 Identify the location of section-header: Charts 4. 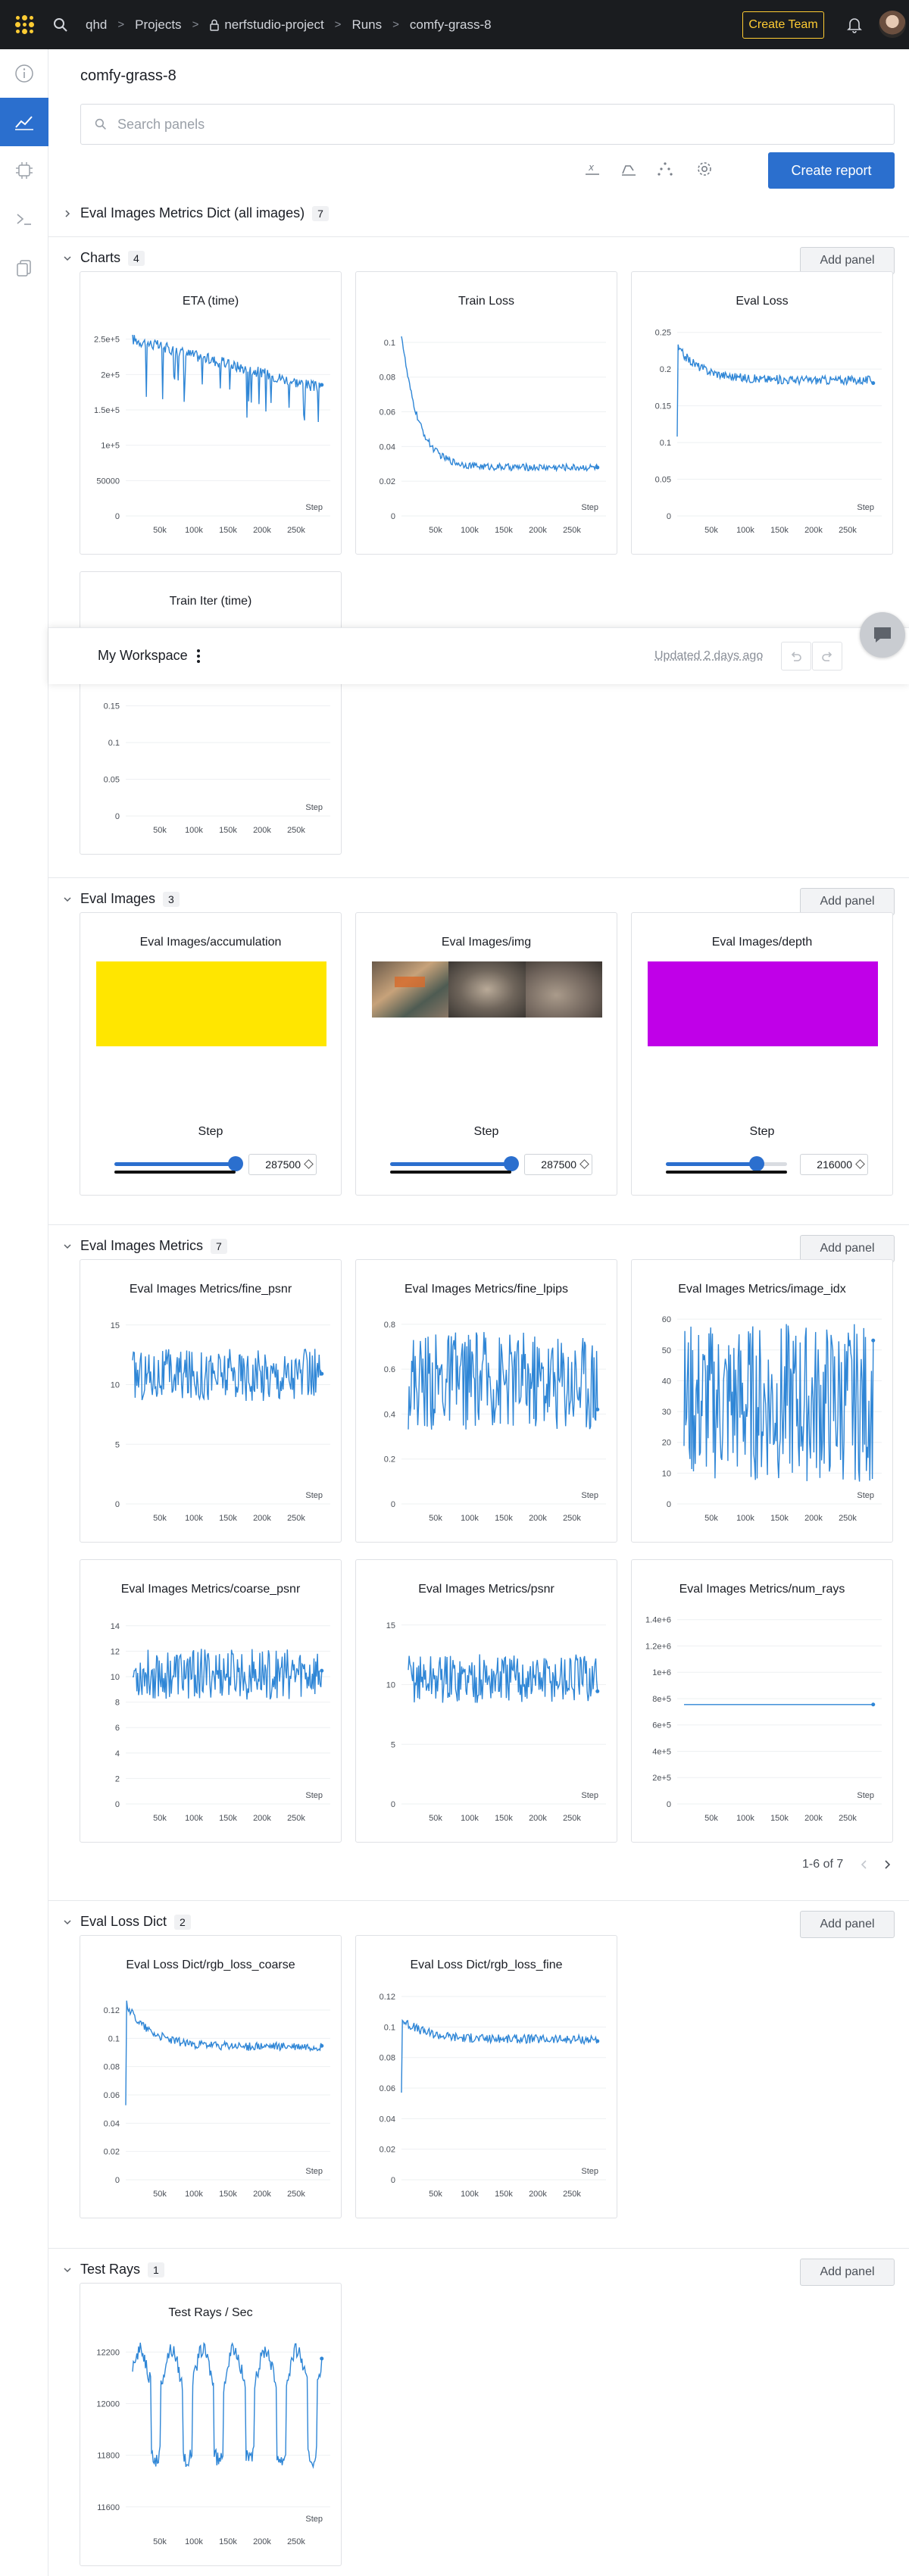
(103, 258).